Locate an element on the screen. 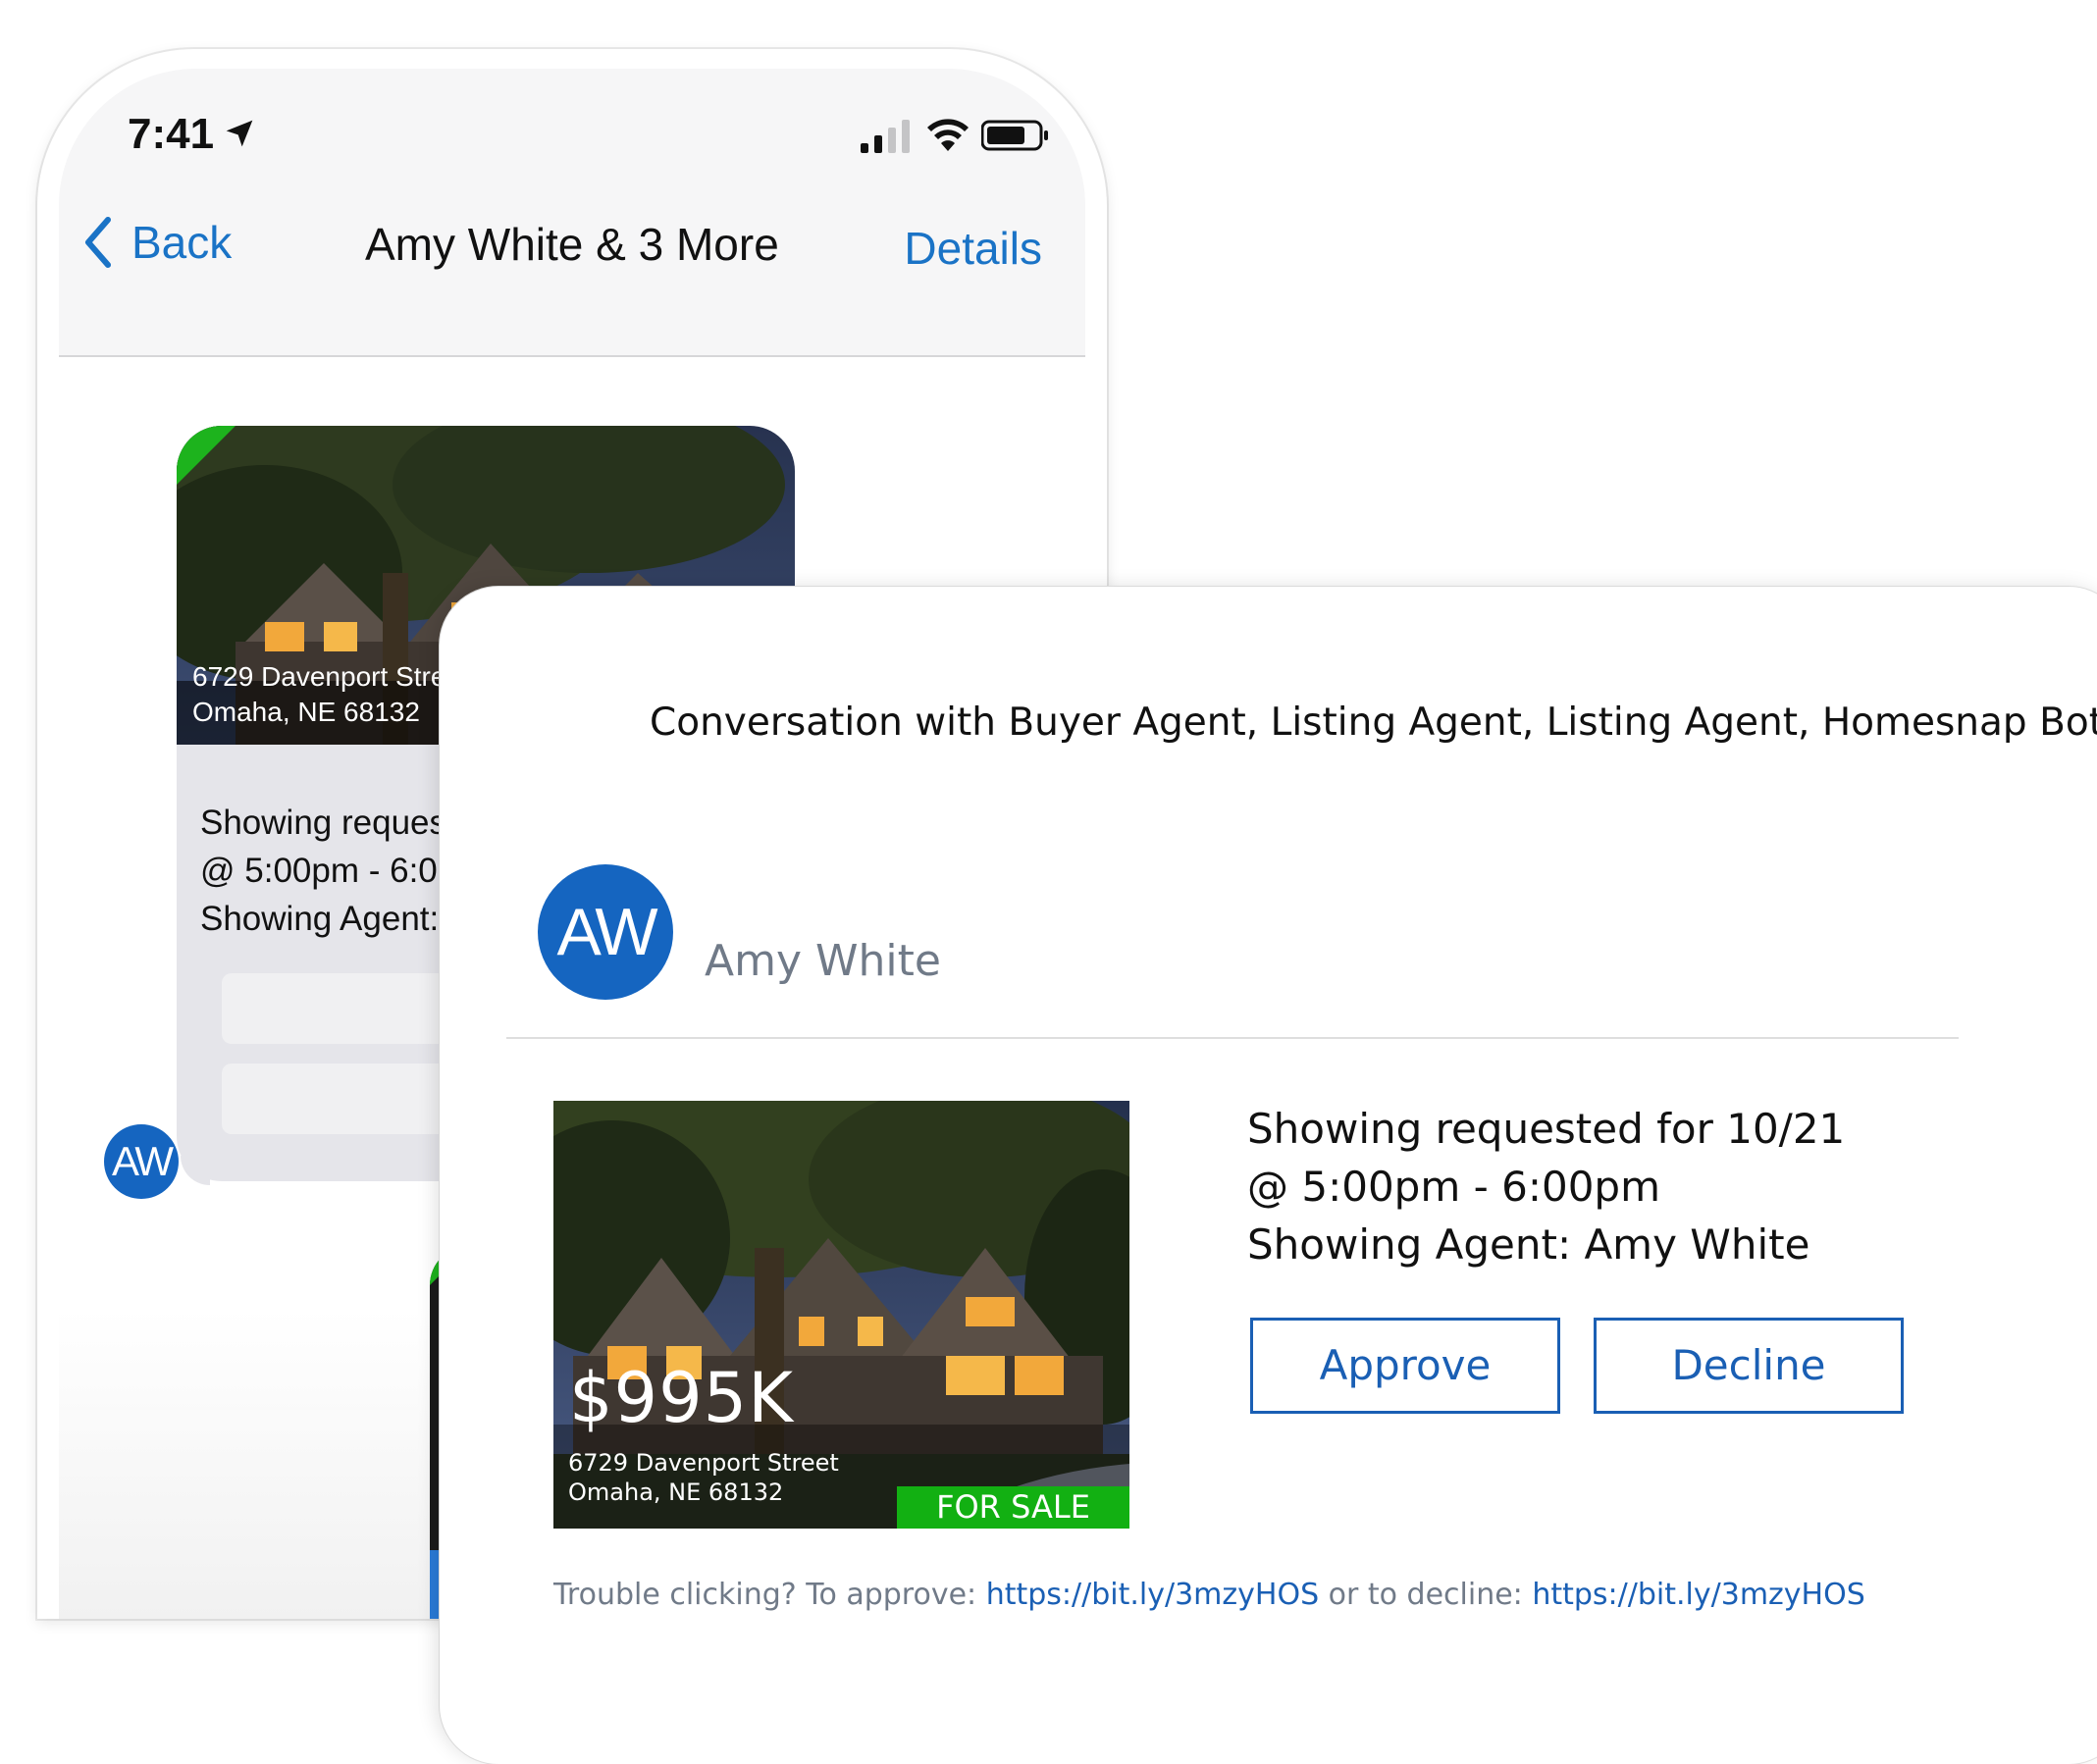 Image resolution: width=2097 pixels, height=1764 pixels. divider is located at coordinates (1232, 1038).